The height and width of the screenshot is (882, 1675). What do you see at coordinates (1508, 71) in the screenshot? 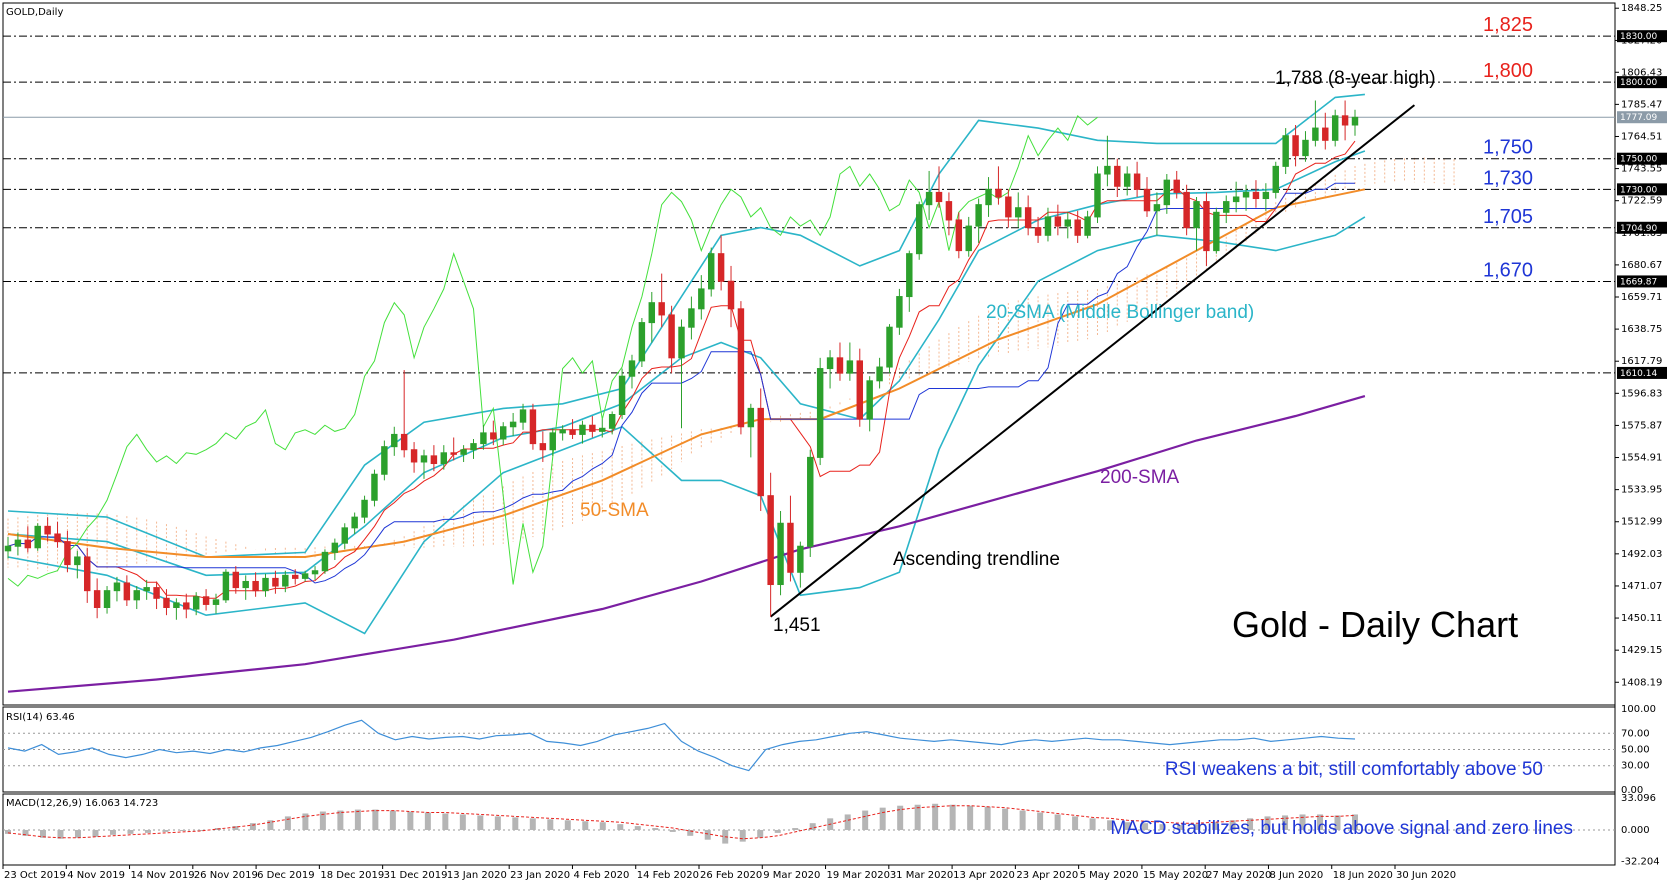
I see `level-label: 1,800` at bounding box center [1508, 71].